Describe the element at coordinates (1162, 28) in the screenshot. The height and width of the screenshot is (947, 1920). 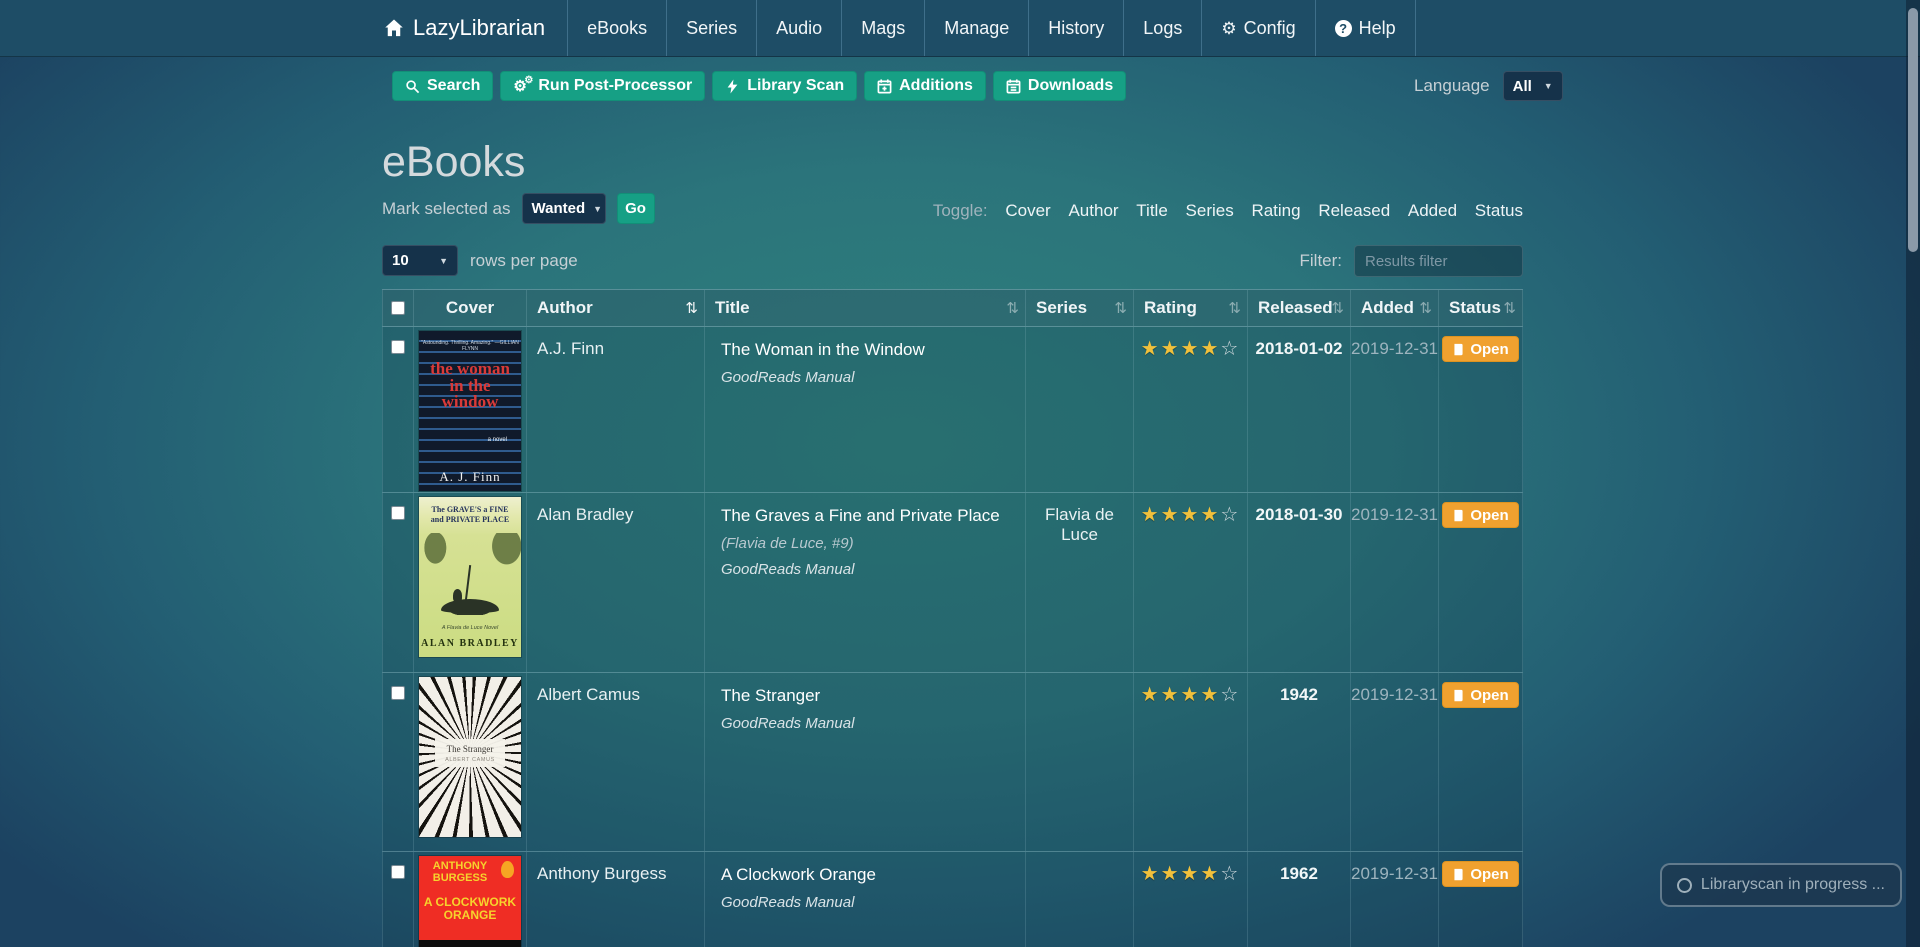
I see `nav-tab-logs: Logs` at that location.